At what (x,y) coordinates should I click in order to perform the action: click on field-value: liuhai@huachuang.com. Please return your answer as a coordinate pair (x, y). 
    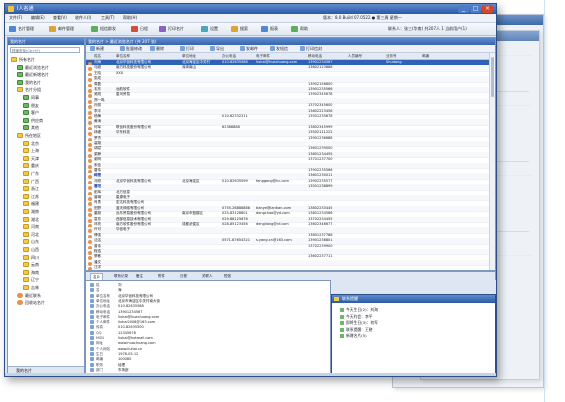
    Looking at the image, I should click on (138, 317).